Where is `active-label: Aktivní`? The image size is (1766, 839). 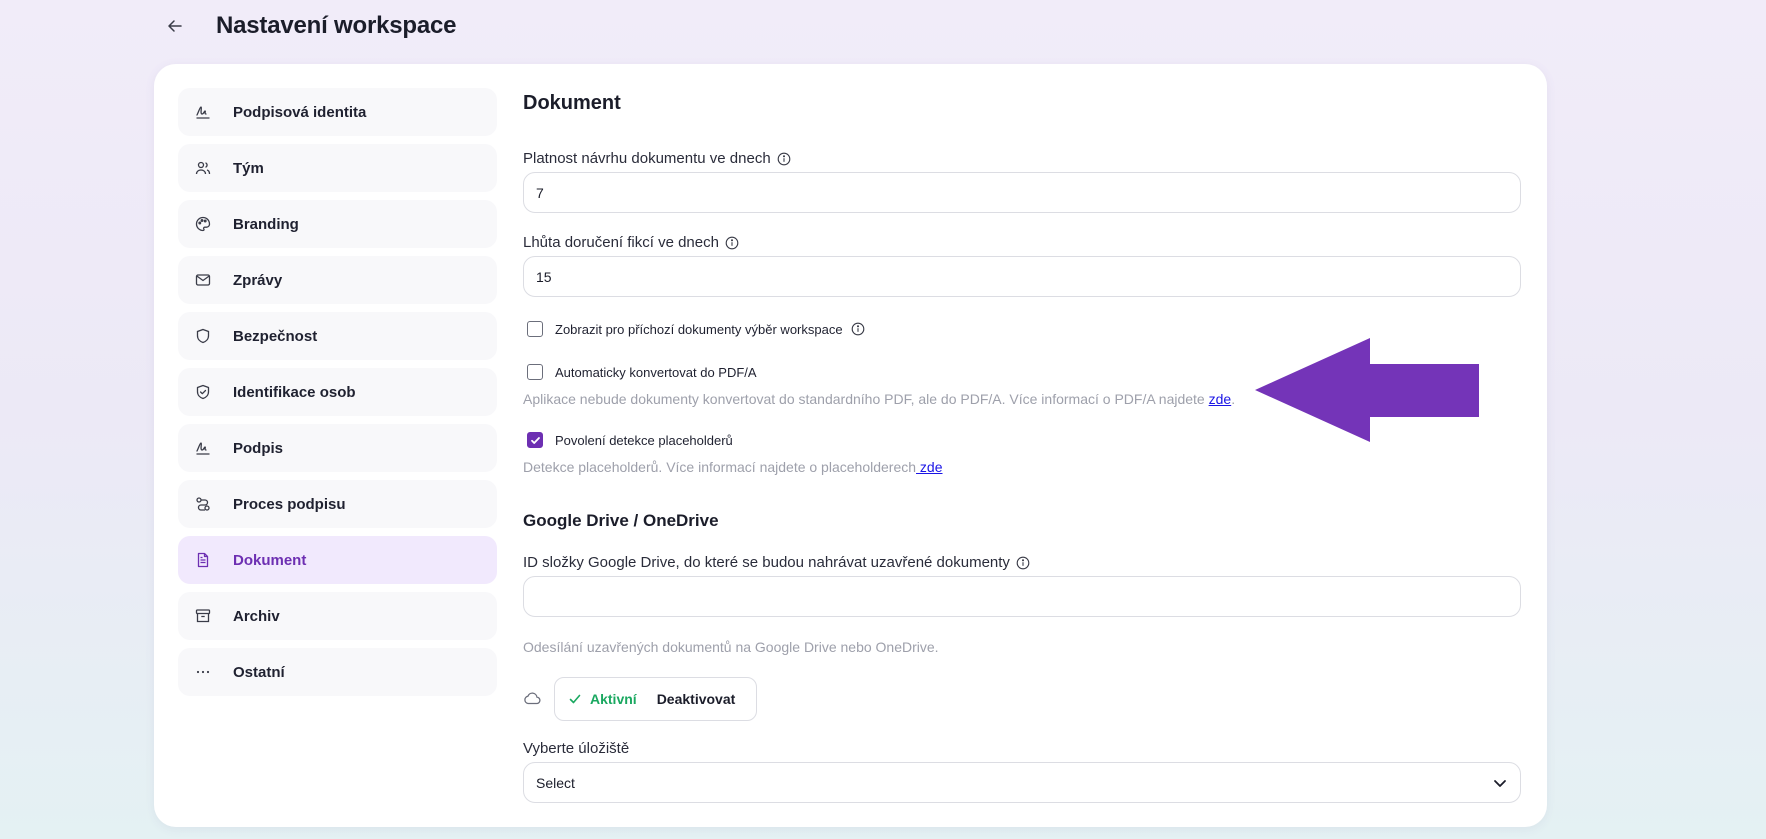
active-label: Aktivní is located at coordinates (613, 699).